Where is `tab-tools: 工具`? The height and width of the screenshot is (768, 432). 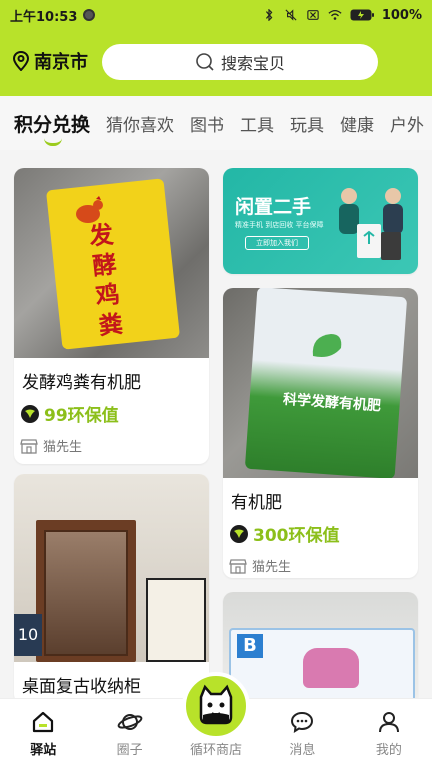 tab-tools: 工具 is located at coordinates (257, 123).